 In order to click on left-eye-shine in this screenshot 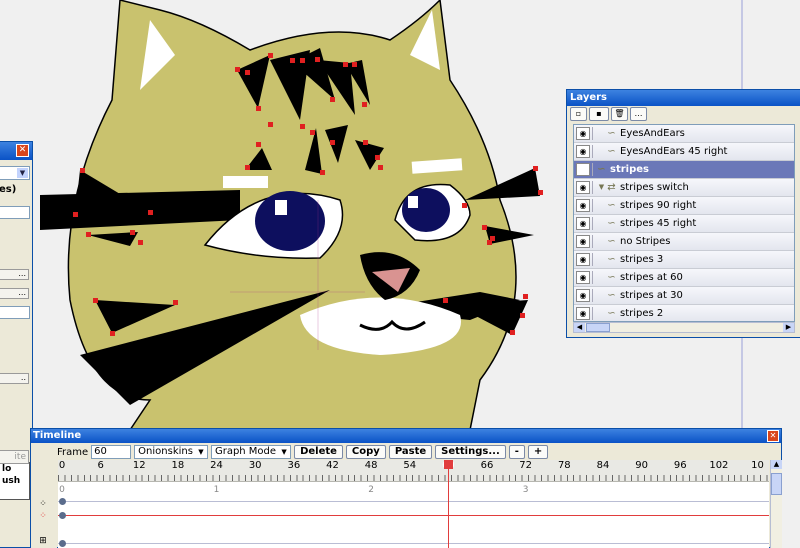, I will do `click(281, 207)`.